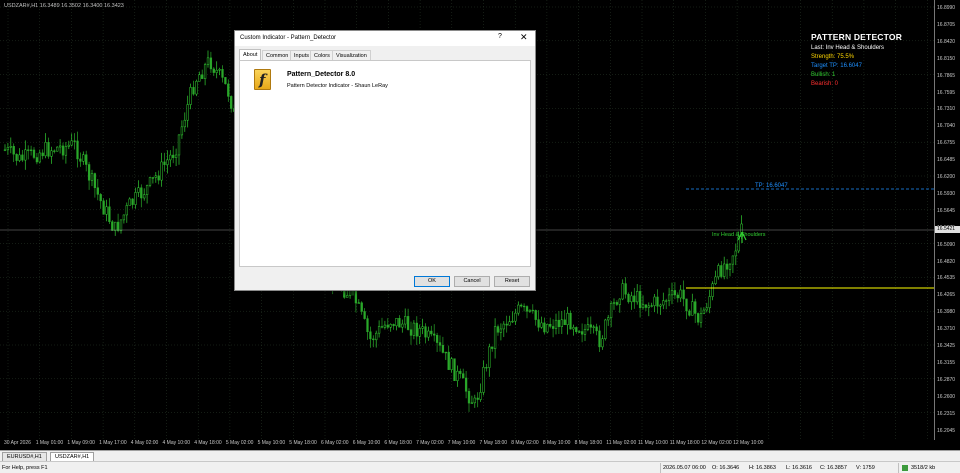  What do you see at coordinates (857, 37) in the screenshot?
I see `pattern-panel-title: PATTERN DETECTOR` at bounding box center [857, 37].